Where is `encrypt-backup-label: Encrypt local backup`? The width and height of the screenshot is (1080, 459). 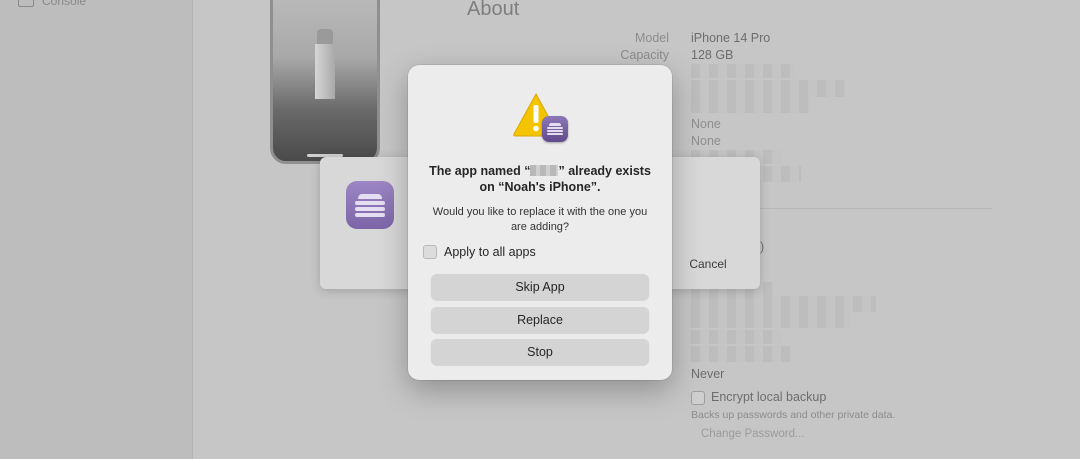 encrypt-backup-label: Encrypt local backup is located at coordinates (769, 397).